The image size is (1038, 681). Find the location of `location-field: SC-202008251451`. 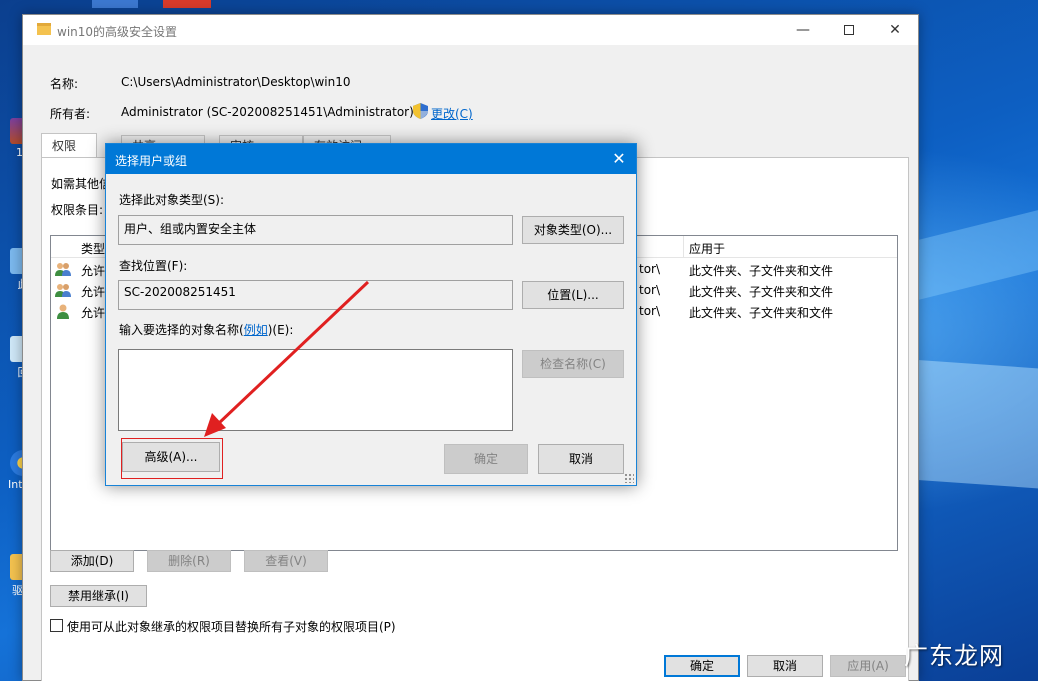

location-field: SC-202008251451 is located at coordinates (315, 295).